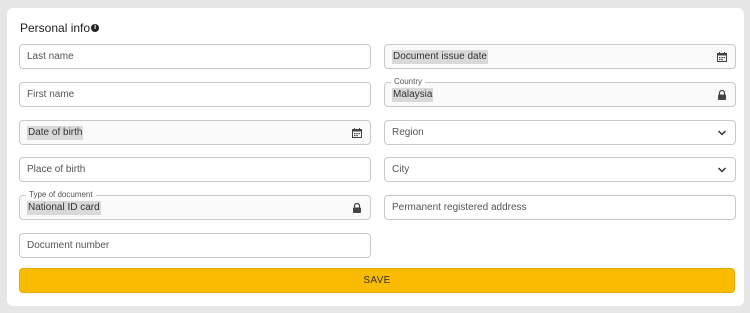  Describe the element at coordinates (560, 56) in the screenshot. I see `document-issue-date-field: Document issue date` at that location.